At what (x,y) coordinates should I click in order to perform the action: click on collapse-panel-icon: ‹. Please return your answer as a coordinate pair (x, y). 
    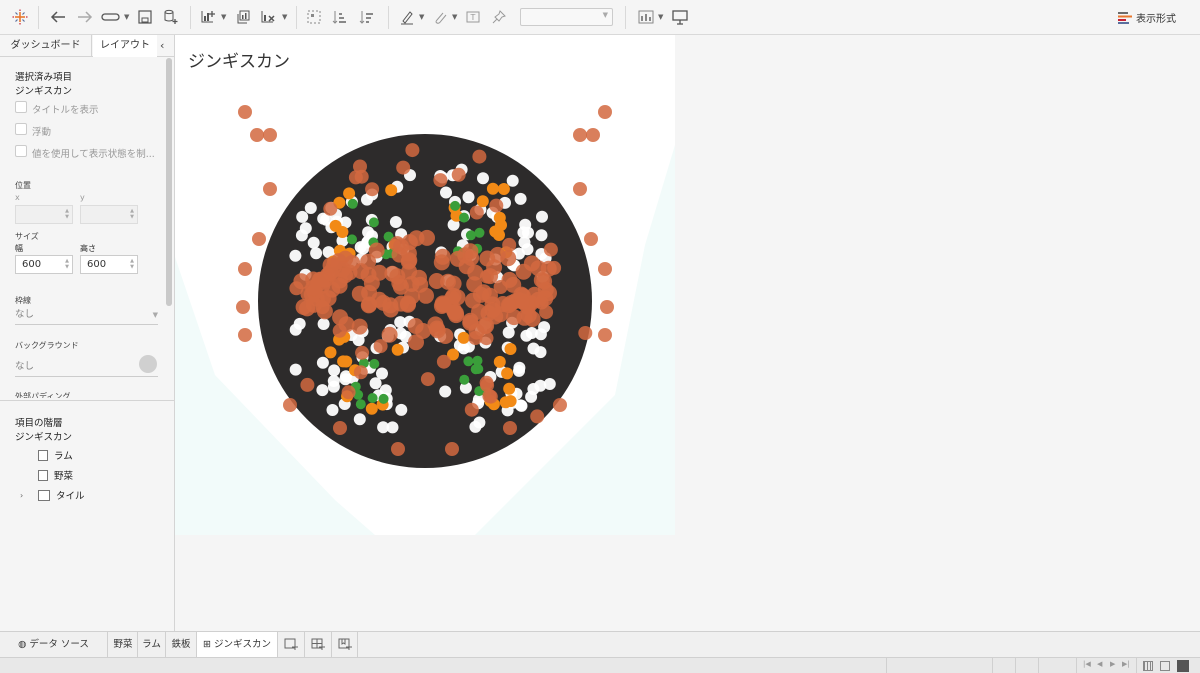
    Looking at the image, I should click on (162, 45).